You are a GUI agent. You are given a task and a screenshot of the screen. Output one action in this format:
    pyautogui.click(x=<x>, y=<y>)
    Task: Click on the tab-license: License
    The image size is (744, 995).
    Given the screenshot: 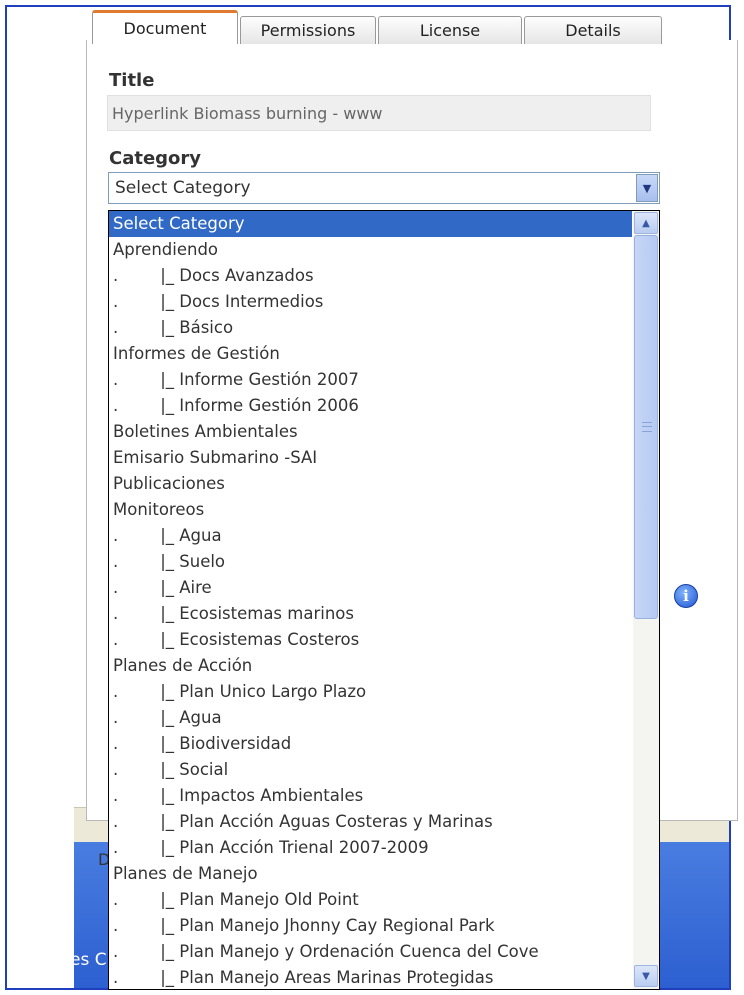 What is the action you would take?
    pyautogui.click(x=450, y=30)
    